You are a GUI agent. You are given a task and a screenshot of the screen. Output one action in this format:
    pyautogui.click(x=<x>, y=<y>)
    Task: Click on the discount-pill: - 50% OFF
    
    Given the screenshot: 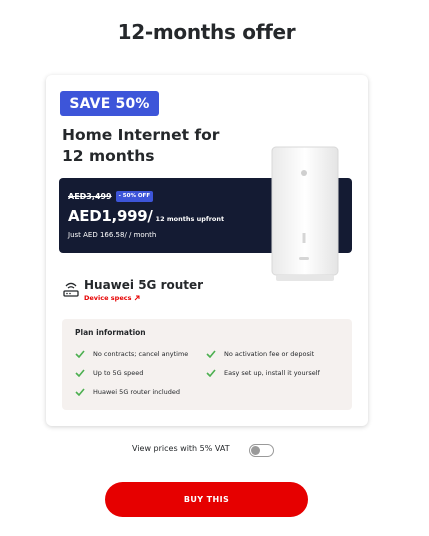 What is the action you would take?
    pyautogui.click(x=134, y=196)
    